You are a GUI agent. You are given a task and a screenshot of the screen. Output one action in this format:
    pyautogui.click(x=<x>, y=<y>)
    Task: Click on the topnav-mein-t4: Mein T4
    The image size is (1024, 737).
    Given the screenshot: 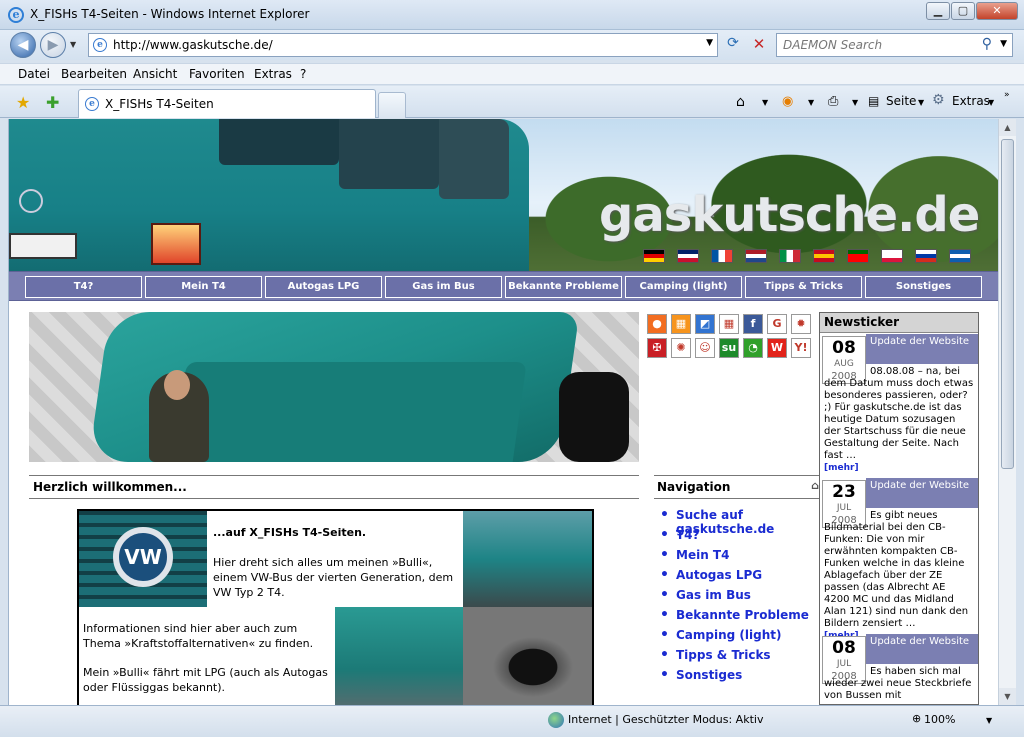 What is the action you would take?
    pyautogui.click(x=203, y=287)
    